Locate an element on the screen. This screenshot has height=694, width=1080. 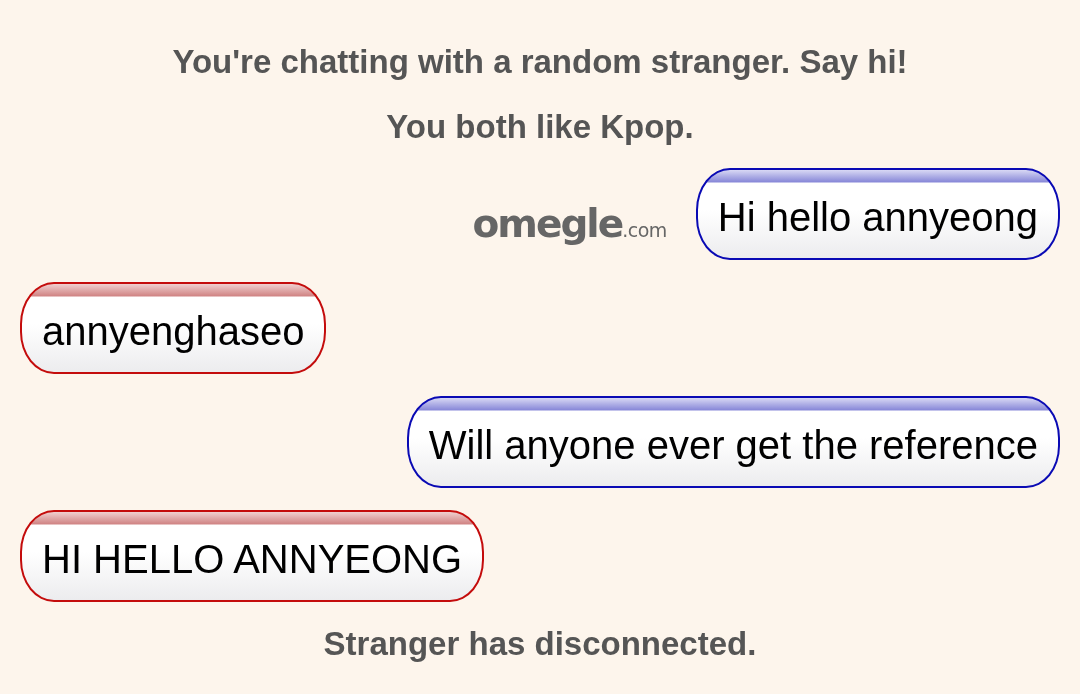
sent-message-bubble: Will anyone ever get the reference is located at coordinates (733, 442).